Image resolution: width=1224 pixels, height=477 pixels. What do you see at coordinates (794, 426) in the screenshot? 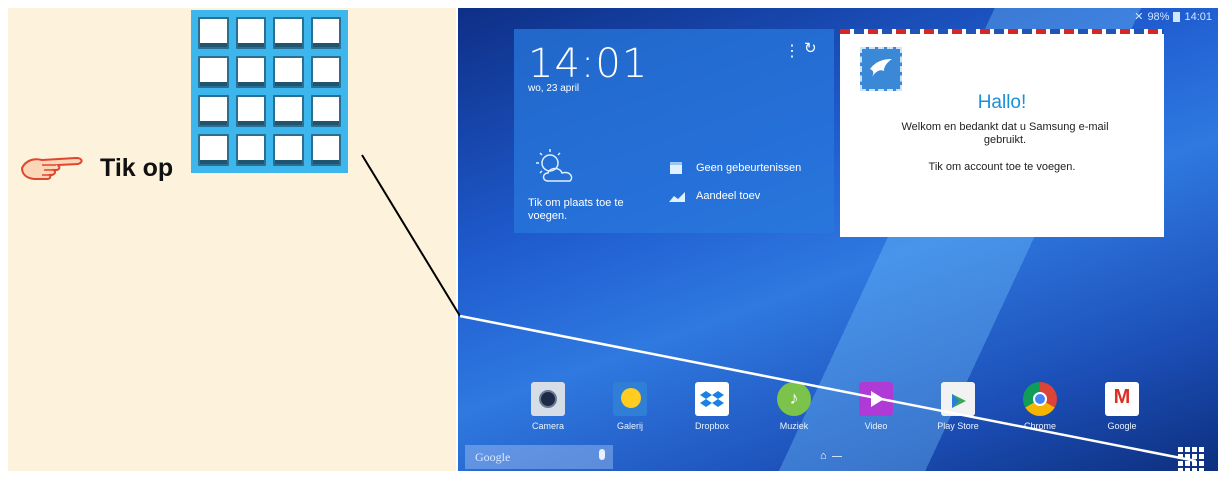
I see `app-label: Muziek` at bounding box center [794, 426].